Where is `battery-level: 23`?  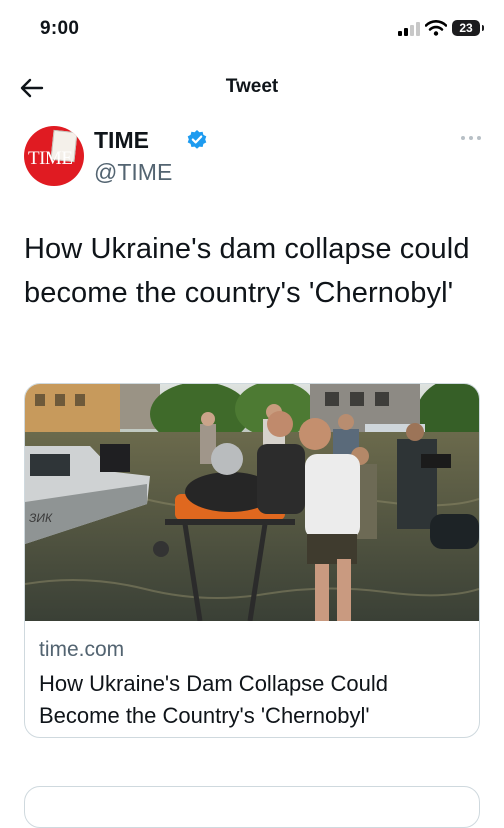
battery-level: 23 is located at coordinates (466, 28).